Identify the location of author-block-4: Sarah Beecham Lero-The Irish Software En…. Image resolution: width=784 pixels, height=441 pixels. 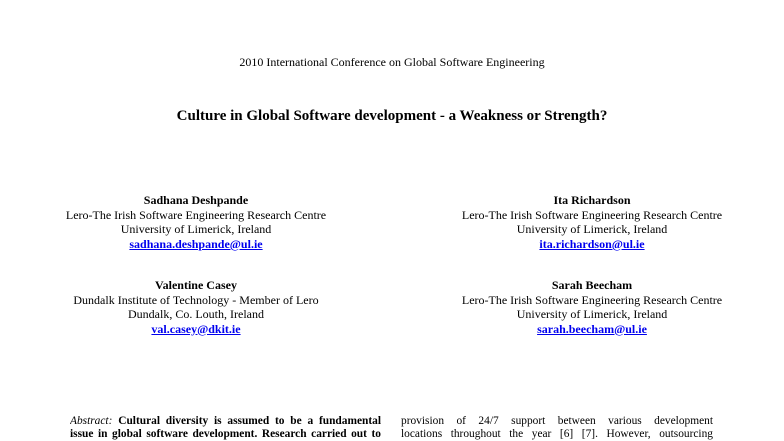
(592, 307).